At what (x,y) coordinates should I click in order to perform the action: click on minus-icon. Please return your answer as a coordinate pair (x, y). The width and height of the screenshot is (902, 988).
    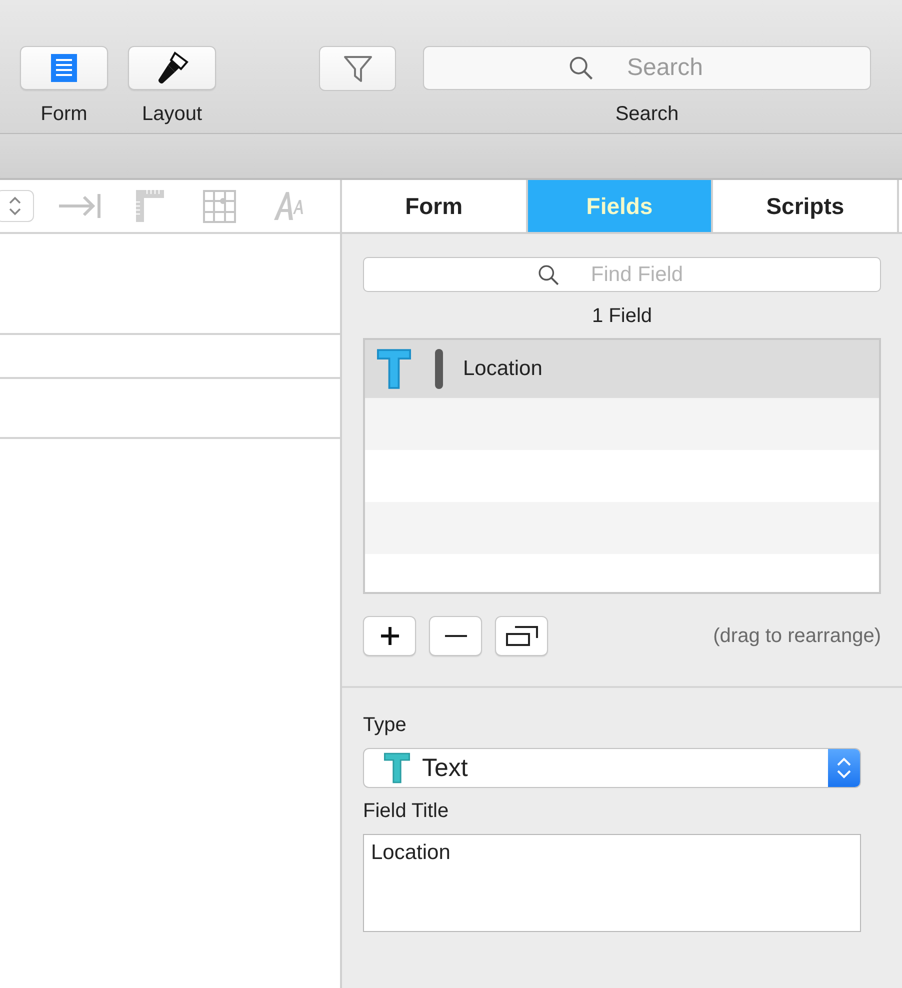
    Looking at the image, I should click on (455, 636).